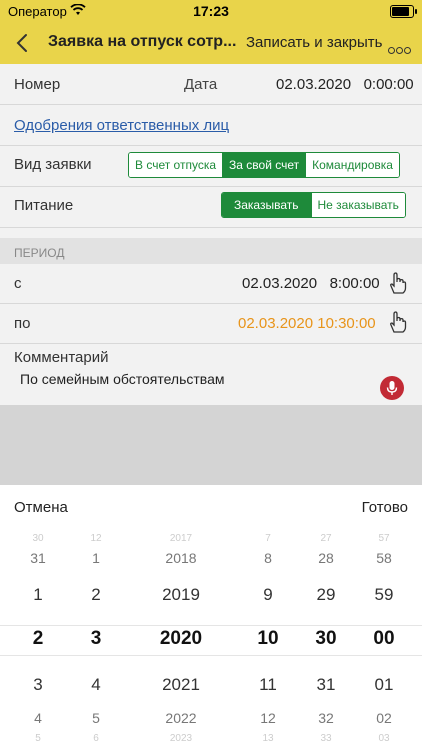 The height and width of the screenshot is (750, 422). What do you see at coordinates (181, 595) in the screenshot?
I see `picker-value: 2019` at bounding box center [181, 595].